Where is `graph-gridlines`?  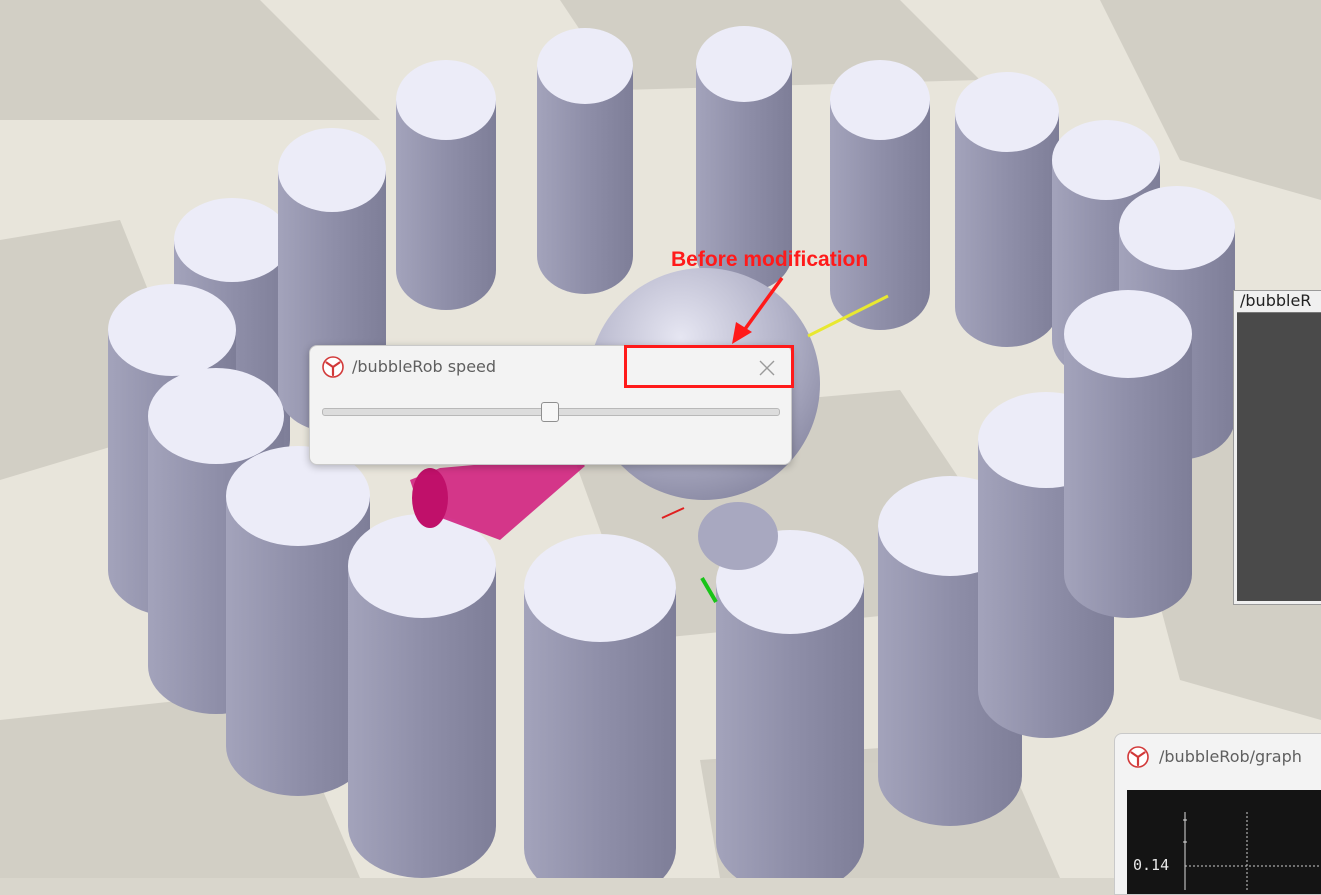 graph-gridlines is located at coordinates (1252, 851).